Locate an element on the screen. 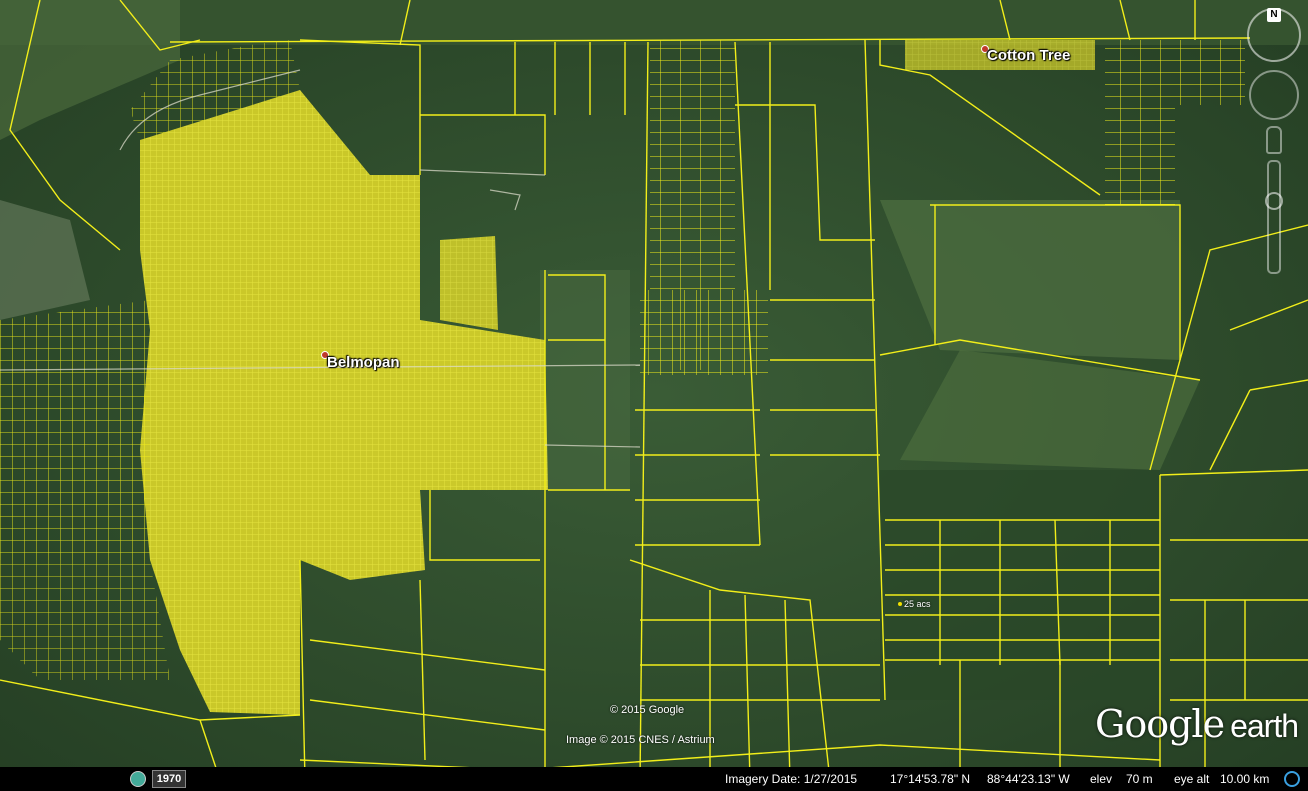 The width and height of the screenshot is (1308, 791). street-view-pegman-icon is located at coordinates (1274, 140).